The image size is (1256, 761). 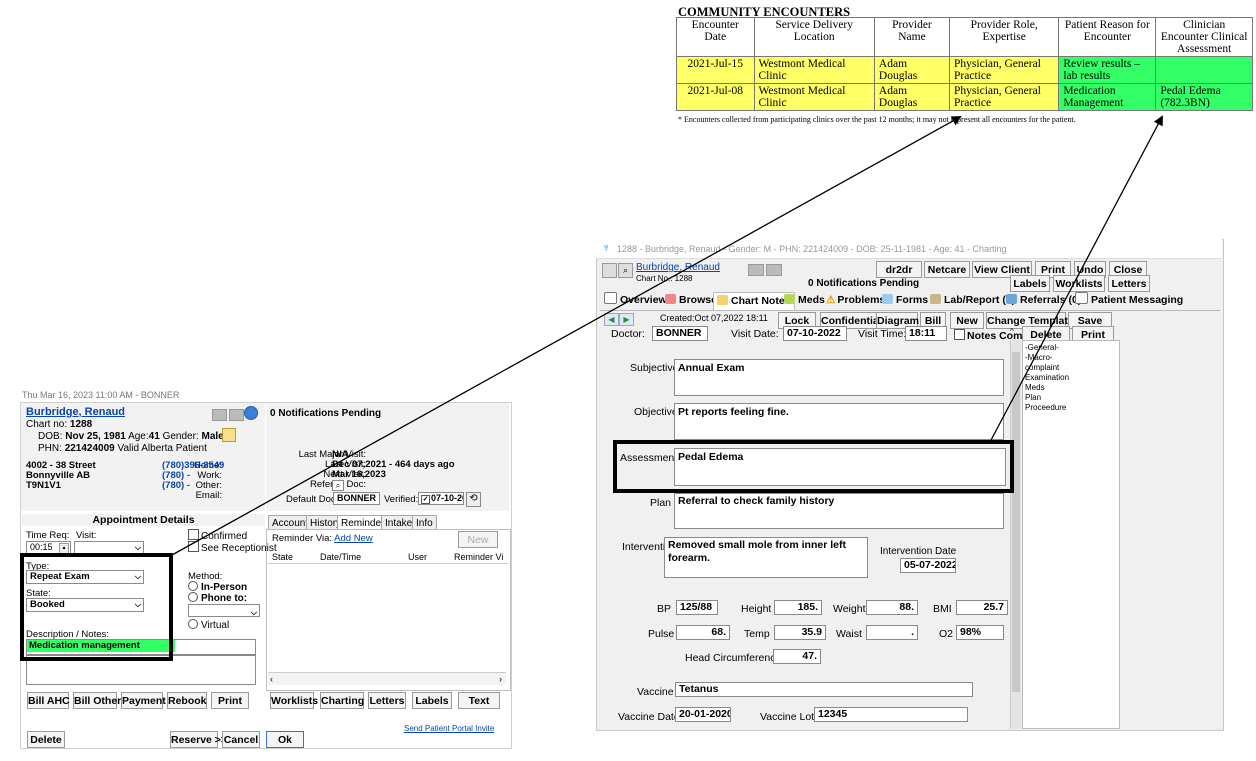 I want to click on arrow-assessment-to-clinical, so click(x=1076, y=279).